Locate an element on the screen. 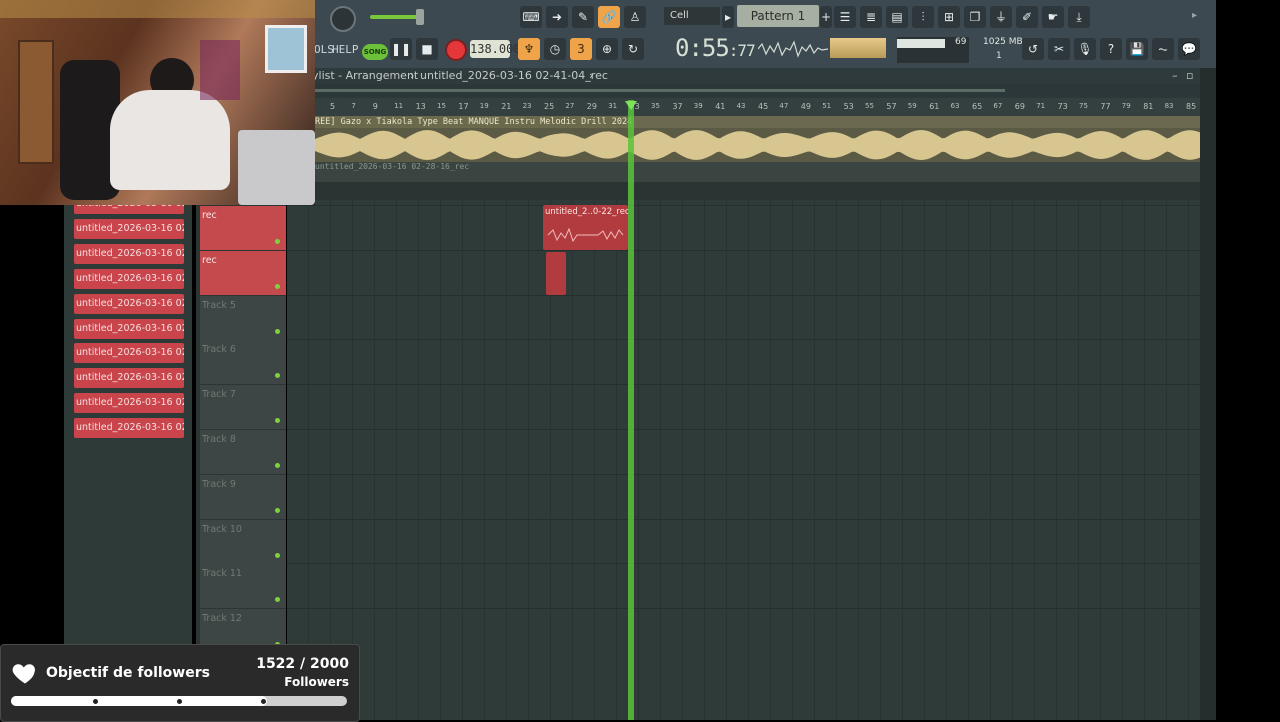  master-pitch-slider is located at coordinates (396, 17).